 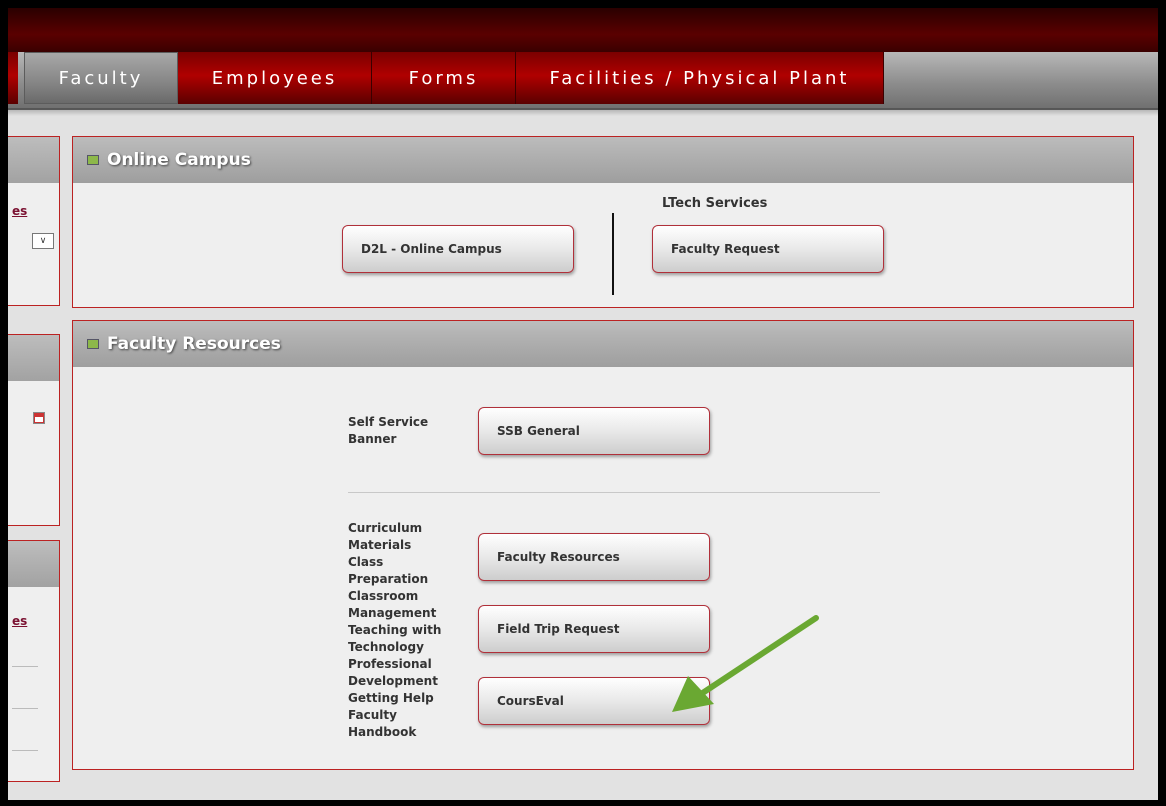 What do you see at coordinates (13, 78) in the screenshot?
I see `nav-tab-partial` at bounding box center [13, 78].